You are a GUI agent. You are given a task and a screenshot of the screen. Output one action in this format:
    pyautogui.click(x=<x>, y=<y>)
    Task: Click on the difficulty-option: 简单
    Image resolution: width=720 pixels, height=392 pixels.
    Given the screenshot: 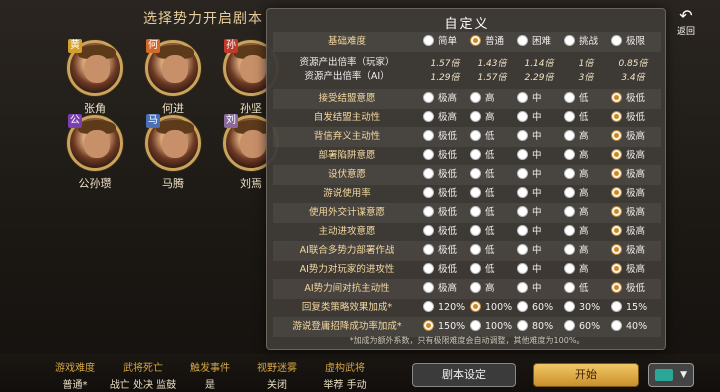 What is the action you would take?
    pyautogui.click(x=440, y=42)
    